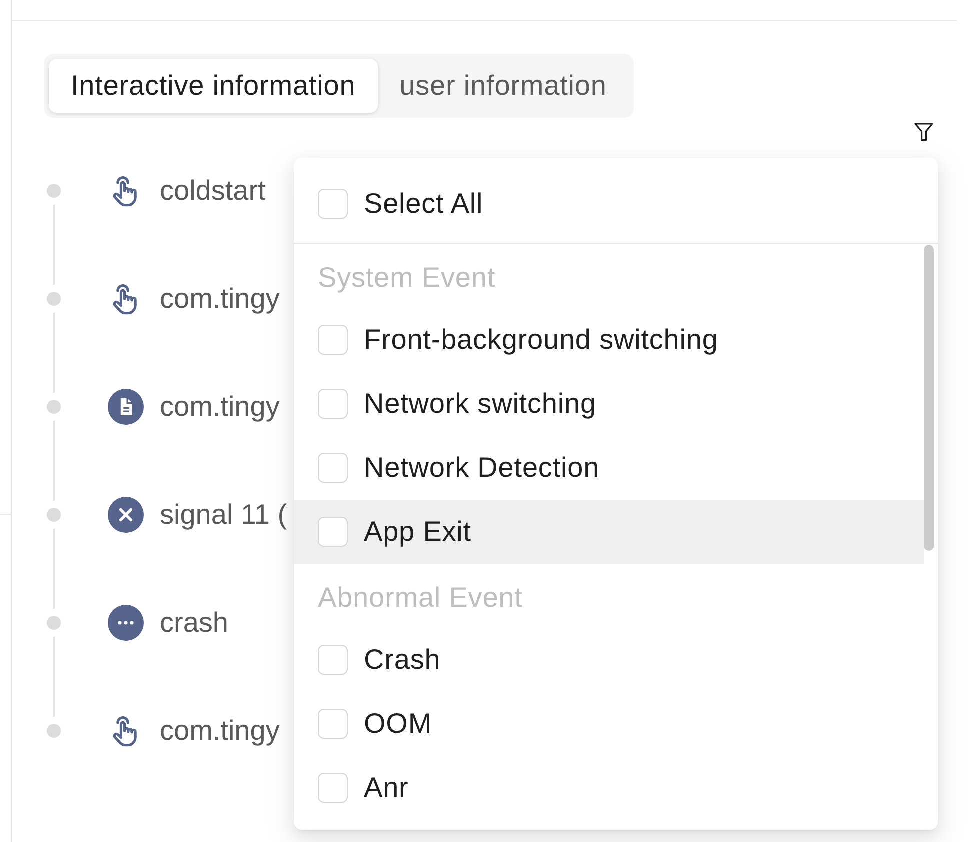 The image size is (976, 842). What do you see at coordinates (503, 86) in the screenshot?
I see `tab: user information` at bounding box center [503, 86].